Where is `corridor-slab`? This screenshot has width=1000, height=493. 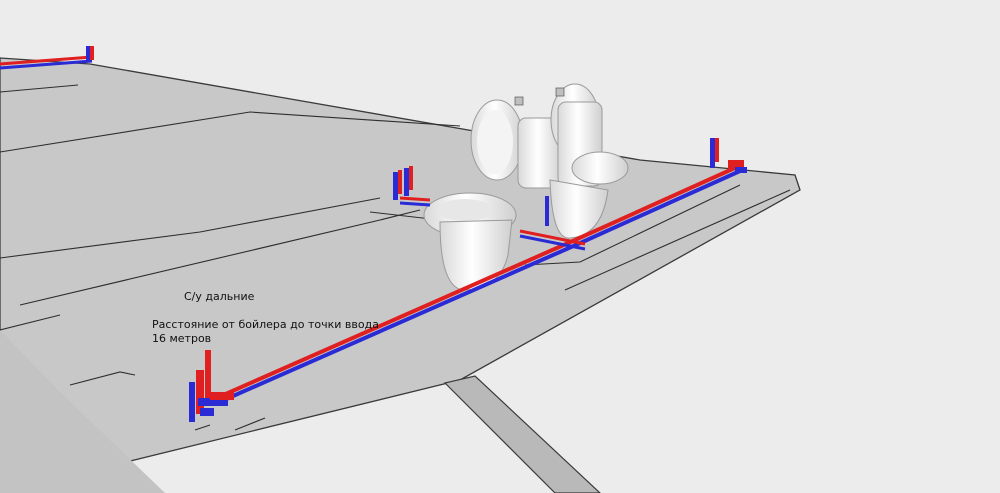
corridor-slab is located at coordinates (522, 434).